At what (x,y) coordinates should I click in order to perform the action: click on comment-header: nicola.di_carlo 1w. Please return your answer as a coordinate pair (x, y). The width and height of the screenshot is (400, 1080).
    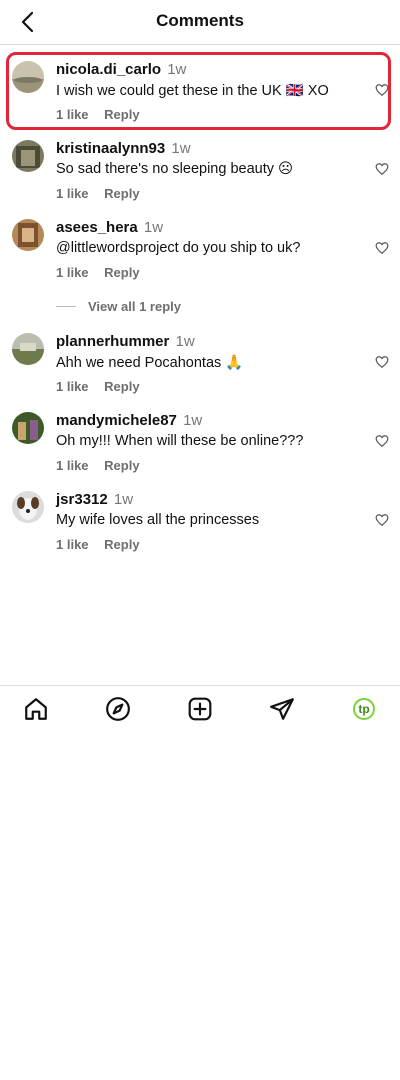
    Looking at the image, I should click on (121, 69).